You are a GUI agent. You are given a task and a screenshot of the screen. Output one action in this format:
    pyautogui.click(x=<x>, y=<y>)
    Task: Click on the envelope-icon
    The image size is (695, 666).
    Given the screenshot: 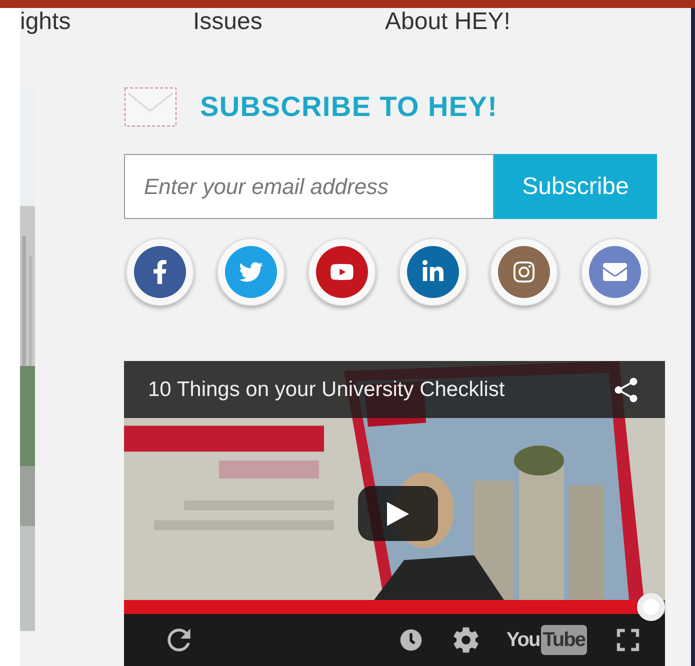 What is the action you would take?
    pyautogui.click(x=150, y=107)
    